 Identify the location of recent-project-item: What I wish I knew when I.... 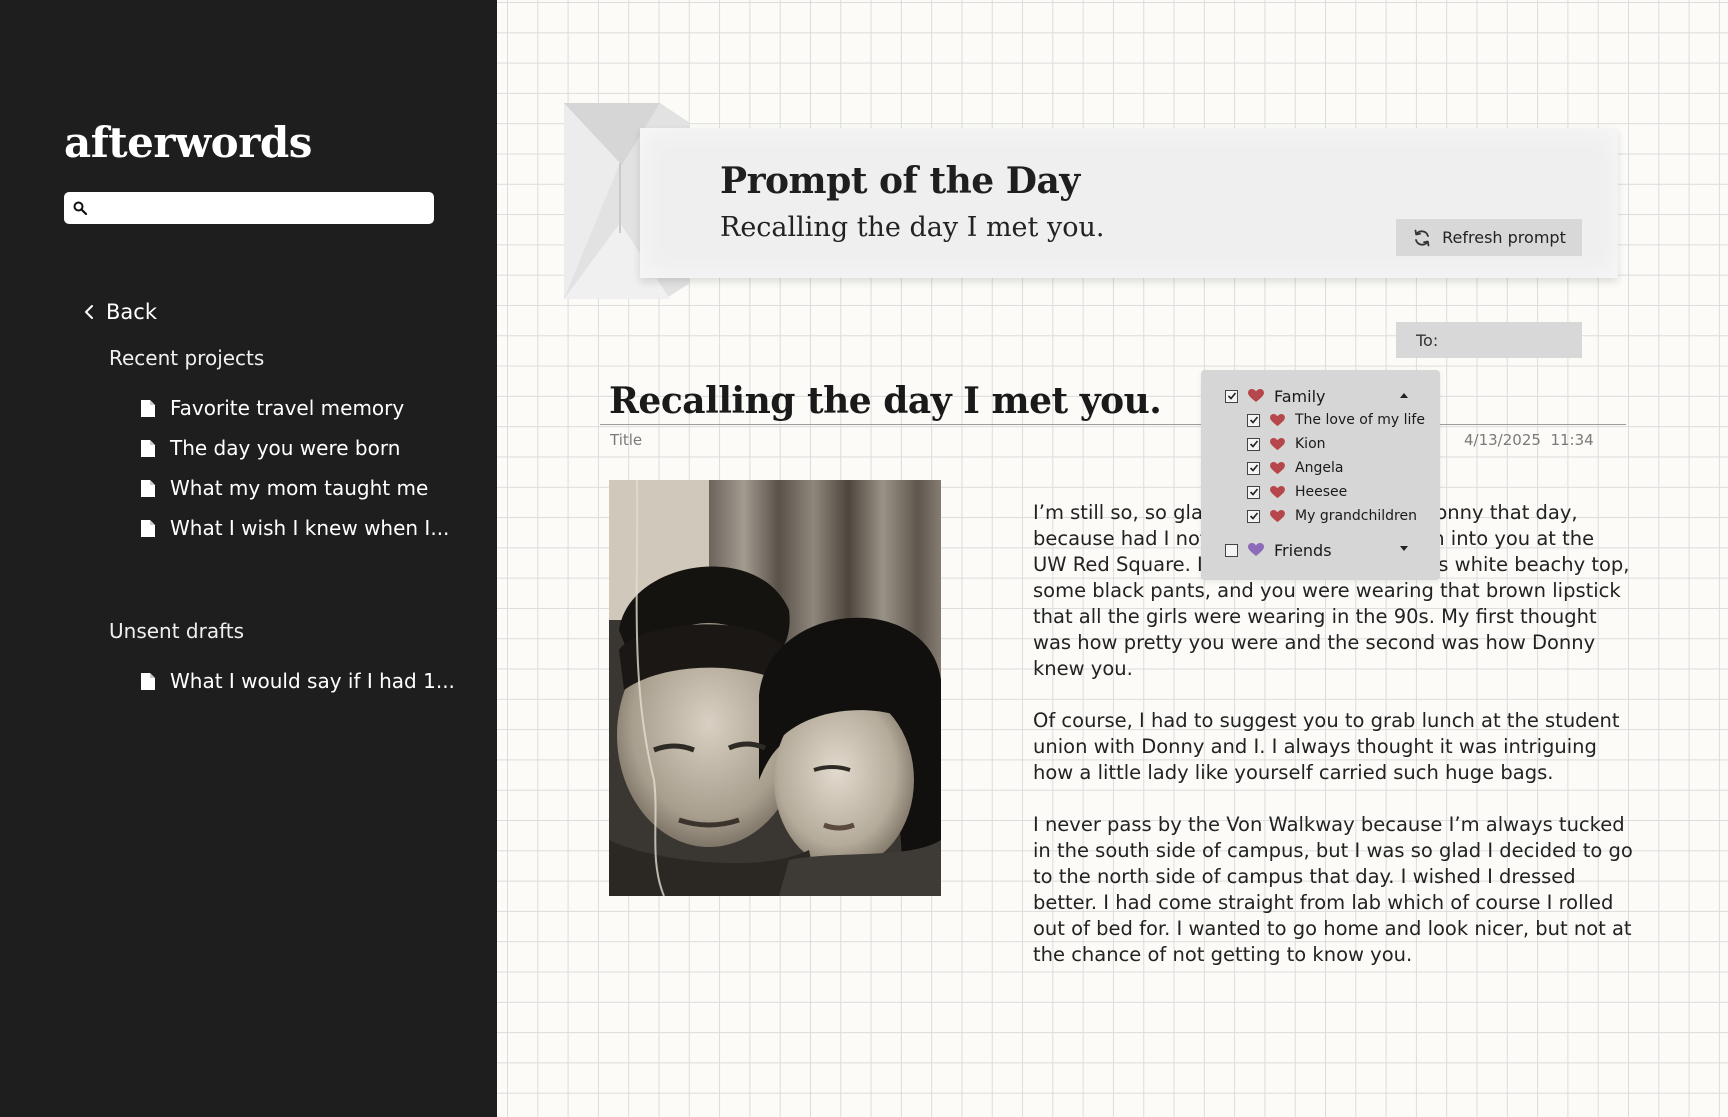
(294, 528).